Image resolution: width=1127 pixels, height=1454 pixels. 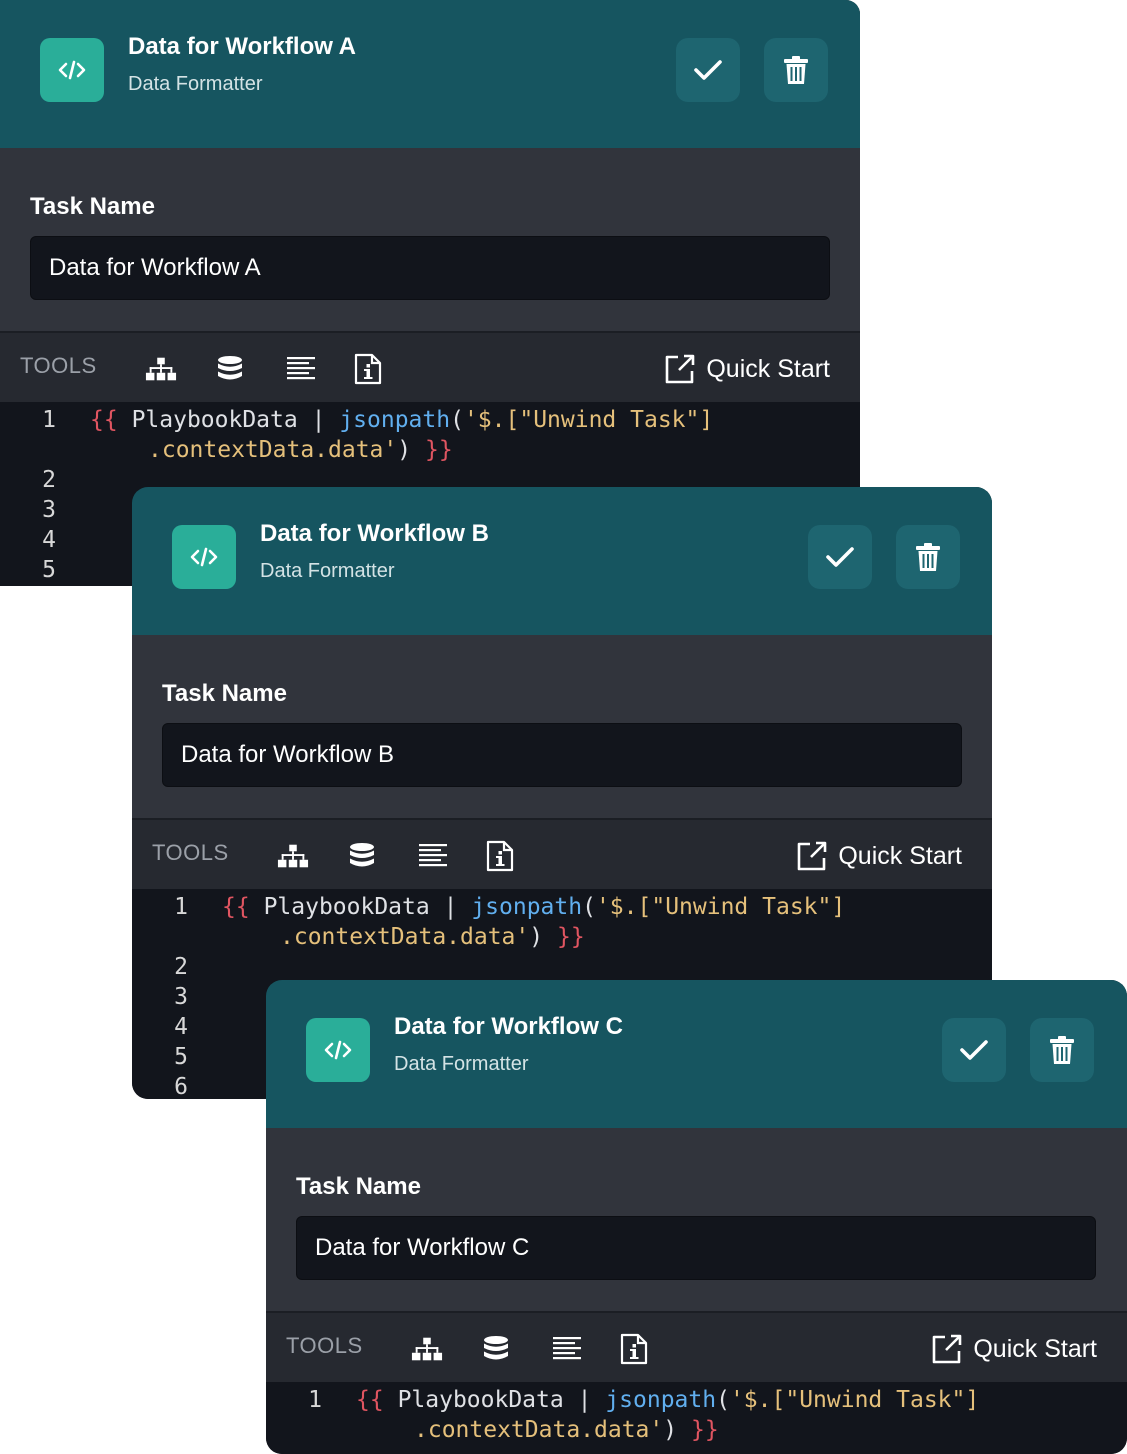 What do you see at coordinates (508, 1026) in the screenshot?
I see `task-title: Data for Workflow C` at bounding box center [508, 1026].